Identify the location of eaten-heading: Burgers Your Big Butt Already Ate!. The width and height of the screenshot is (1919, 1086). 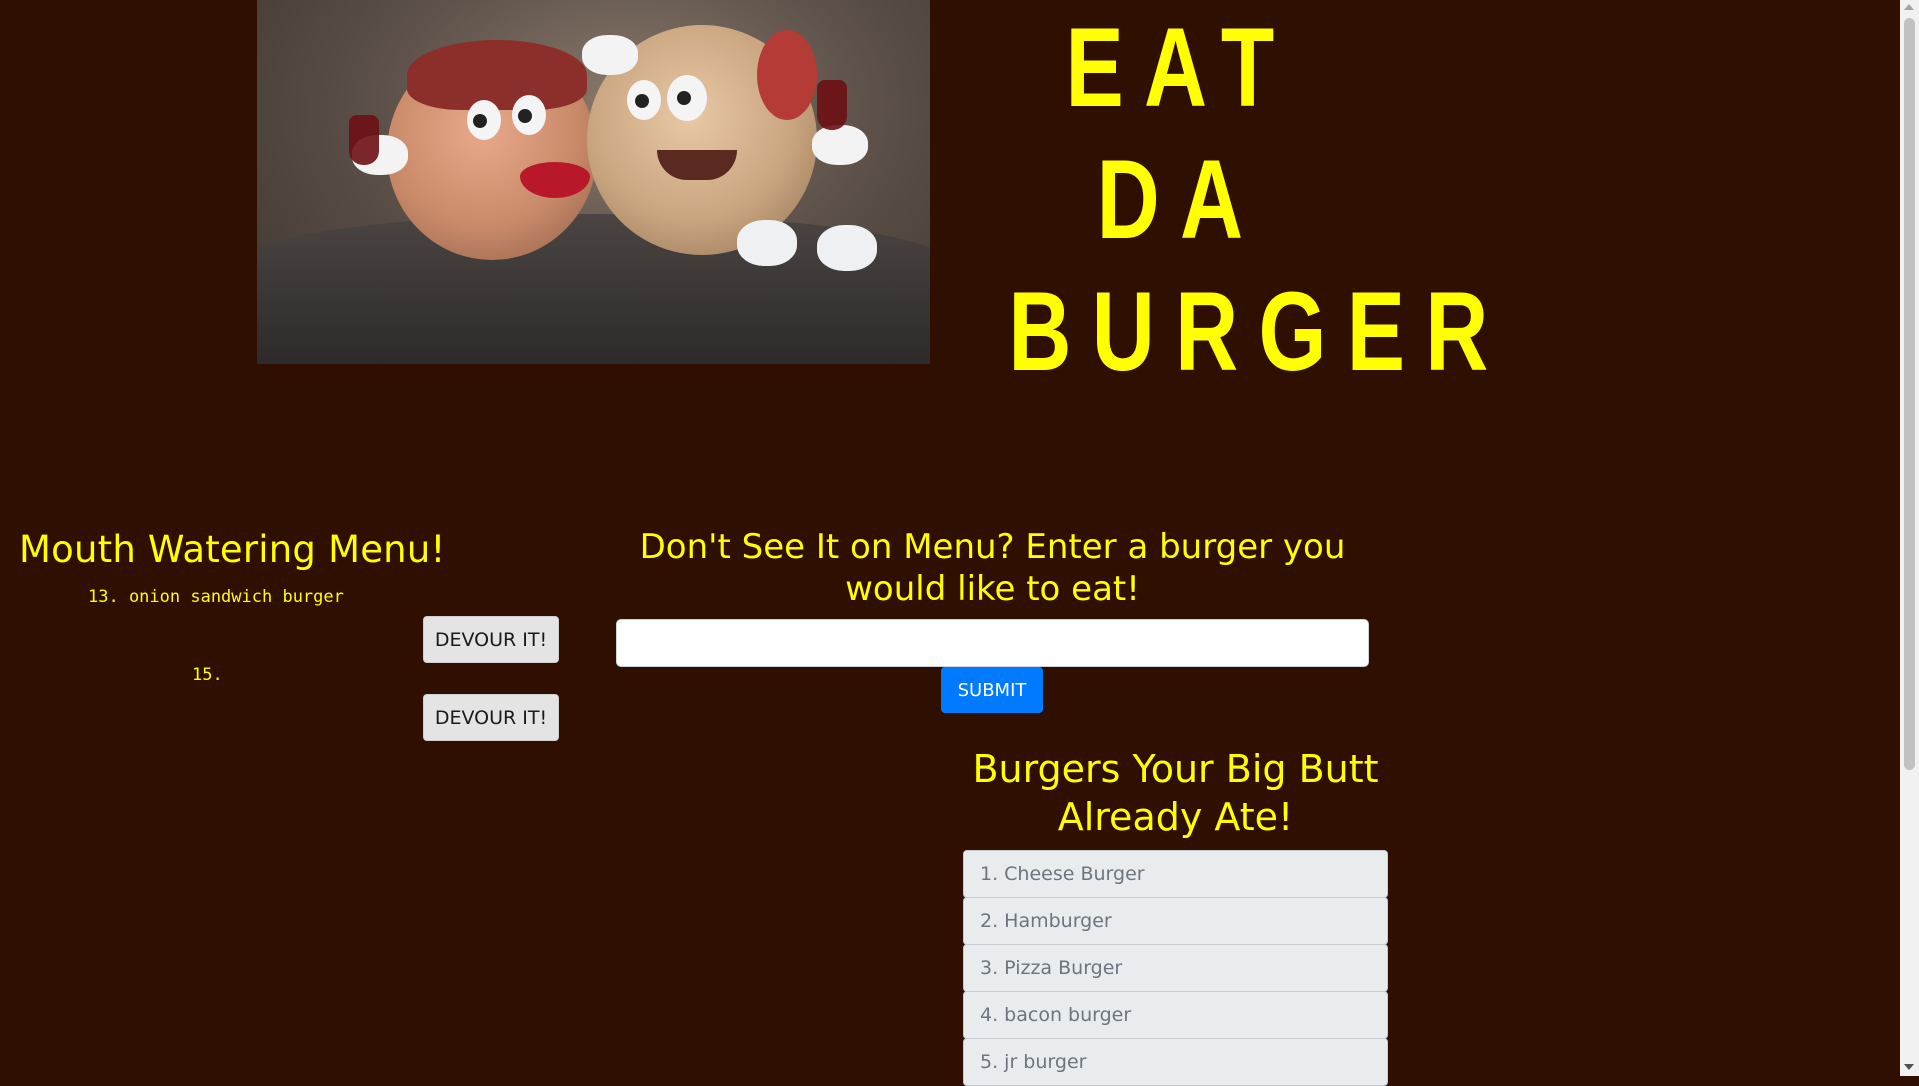
(1175, 793).